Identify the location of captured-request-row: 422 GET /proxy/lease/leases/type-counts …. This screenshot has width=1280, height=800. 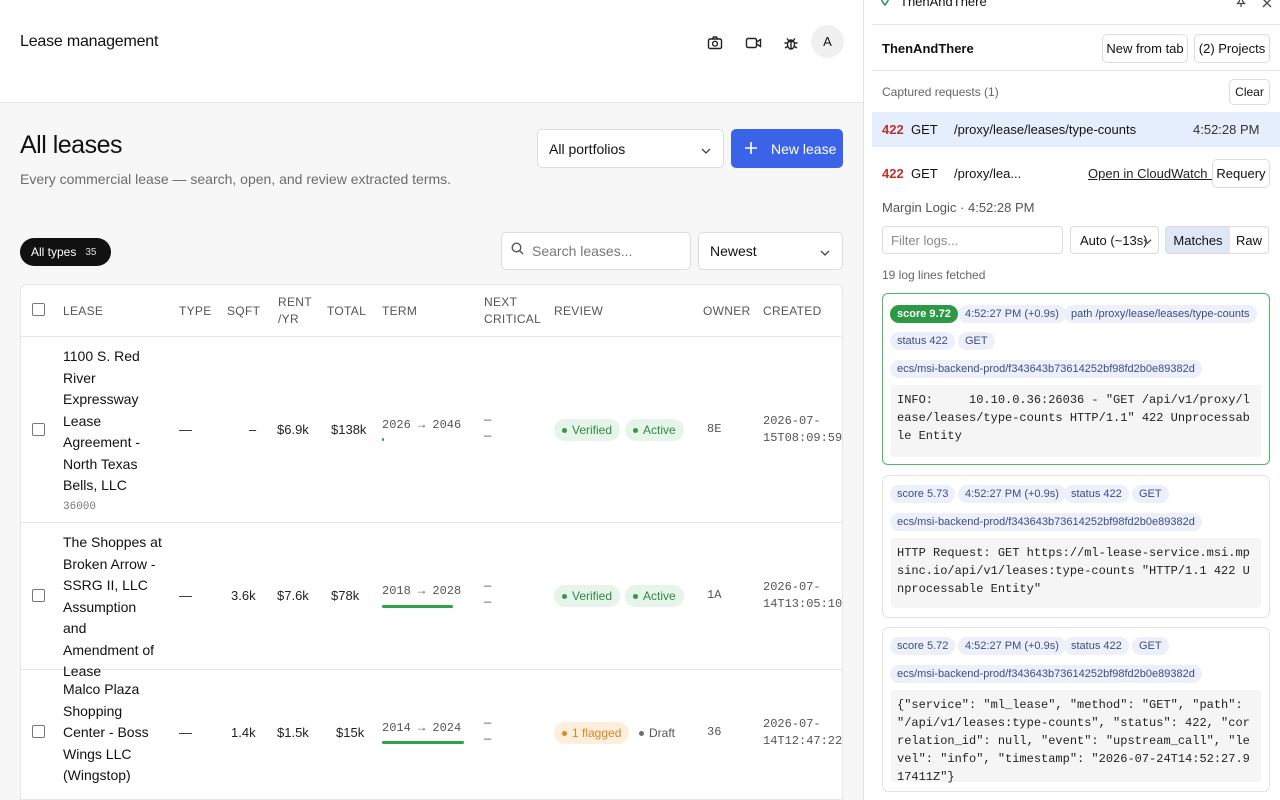
(1076, 129).